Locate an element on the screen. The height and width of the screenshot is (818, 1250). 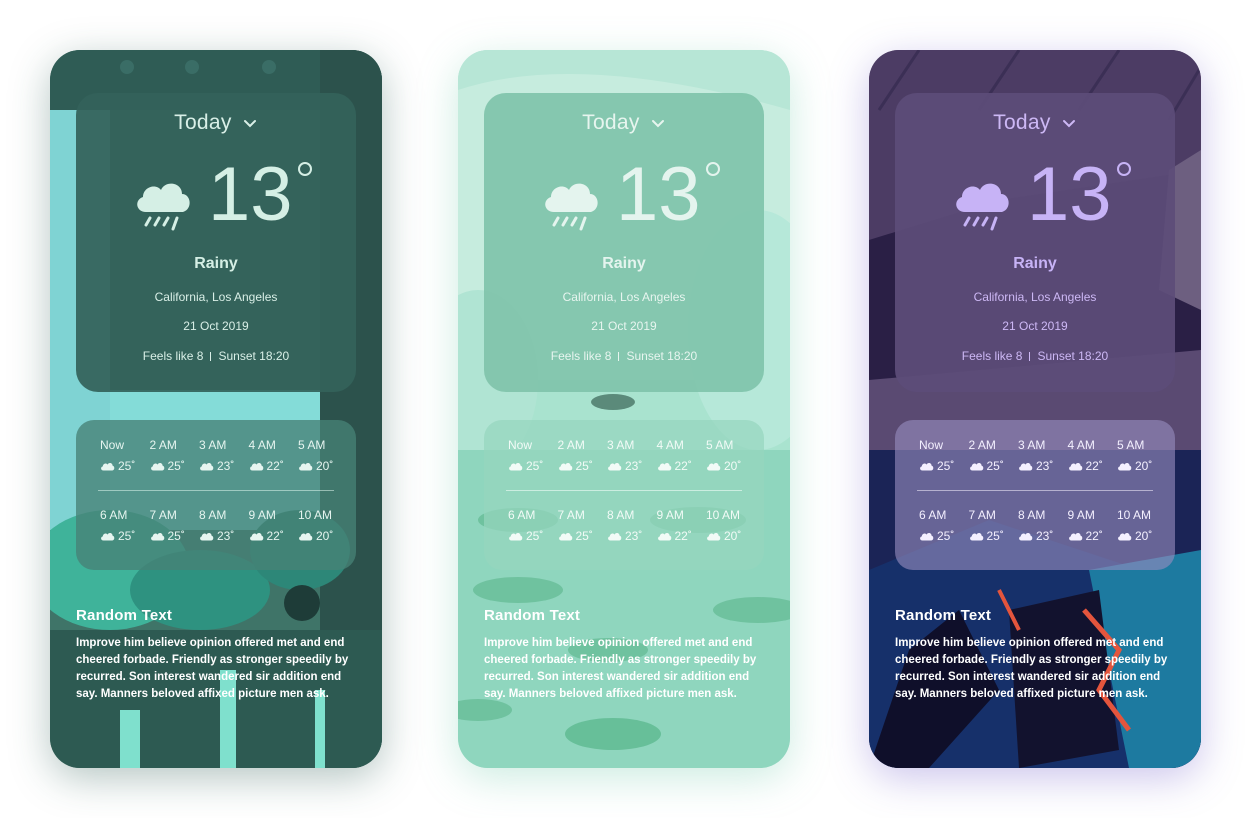
hour-label: 6 AM is located at coordinates (522, 515).